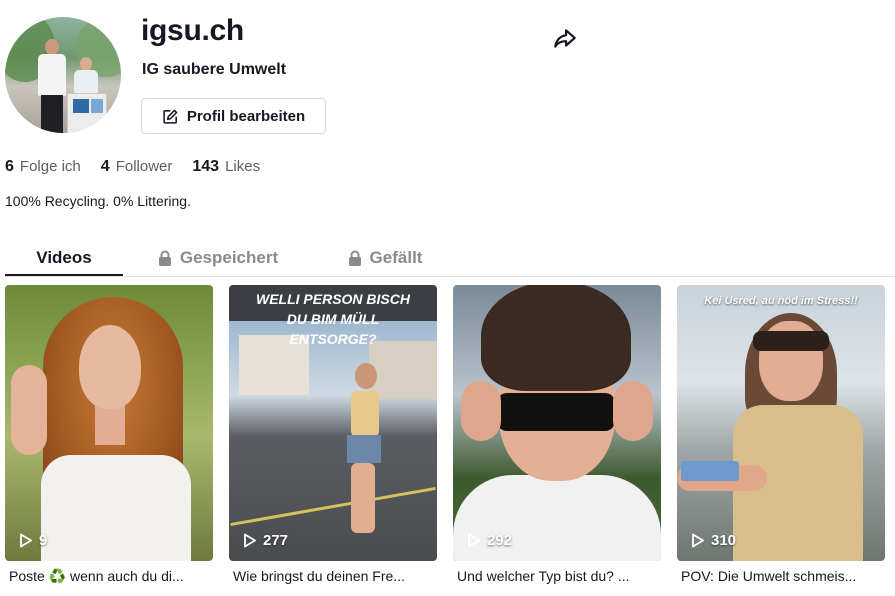  Describe the element at coordinates (724, 540) in the screenshot. I see `view-count-value: 310` at that location.